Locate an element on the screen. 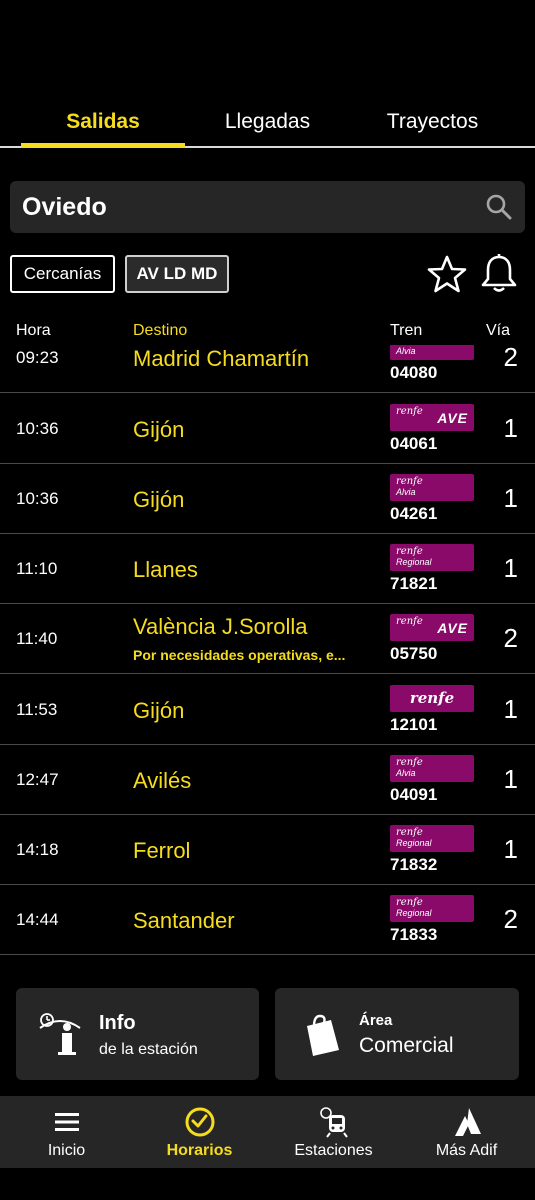 The width and height of the screenshot is (535, 1200). area-card-title: Área is located at coordinates (376, 1020).